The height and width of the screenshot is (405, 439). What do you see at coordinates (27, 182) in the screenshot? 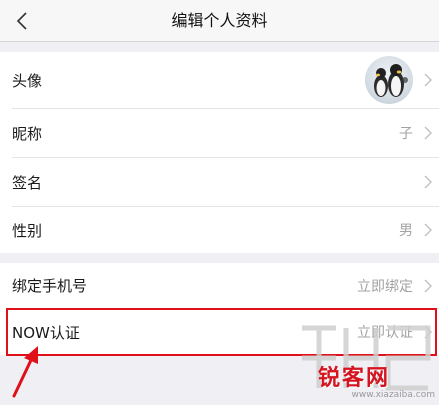
I see `row-label: 签名` at bounding box center [27, 182].